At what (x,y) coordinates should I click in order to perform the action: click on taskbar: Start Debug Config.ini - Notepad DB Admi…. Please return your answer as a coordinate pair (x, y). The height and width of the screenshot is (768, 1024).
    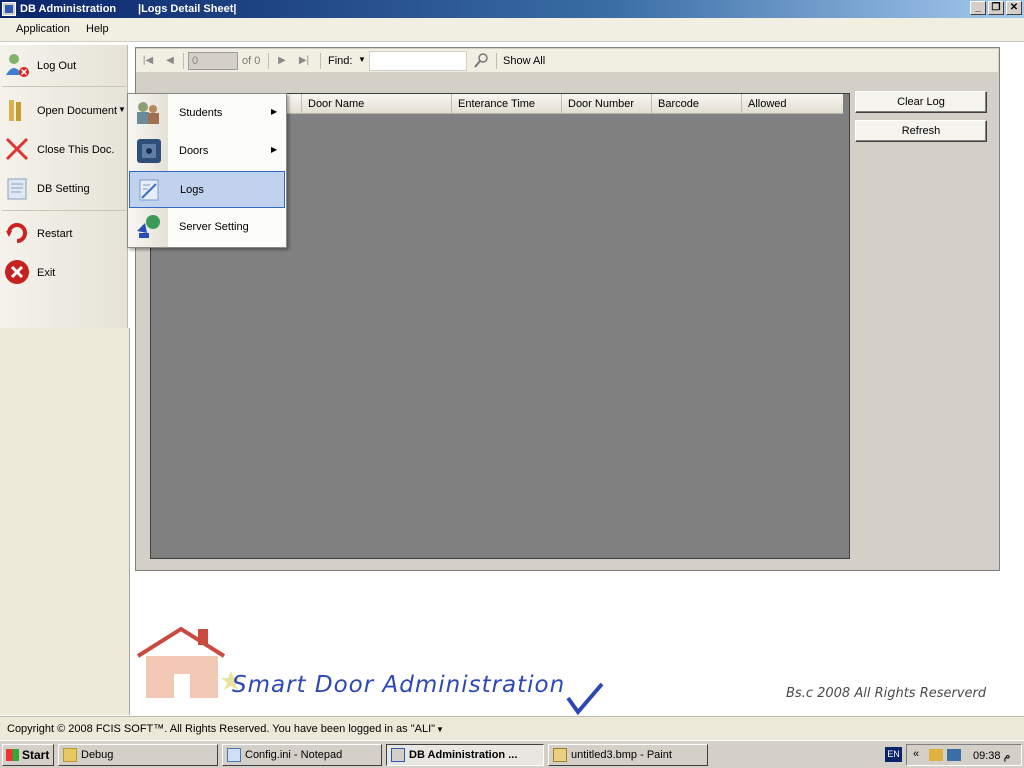
    Looking at the image, I should click on (512, 754).